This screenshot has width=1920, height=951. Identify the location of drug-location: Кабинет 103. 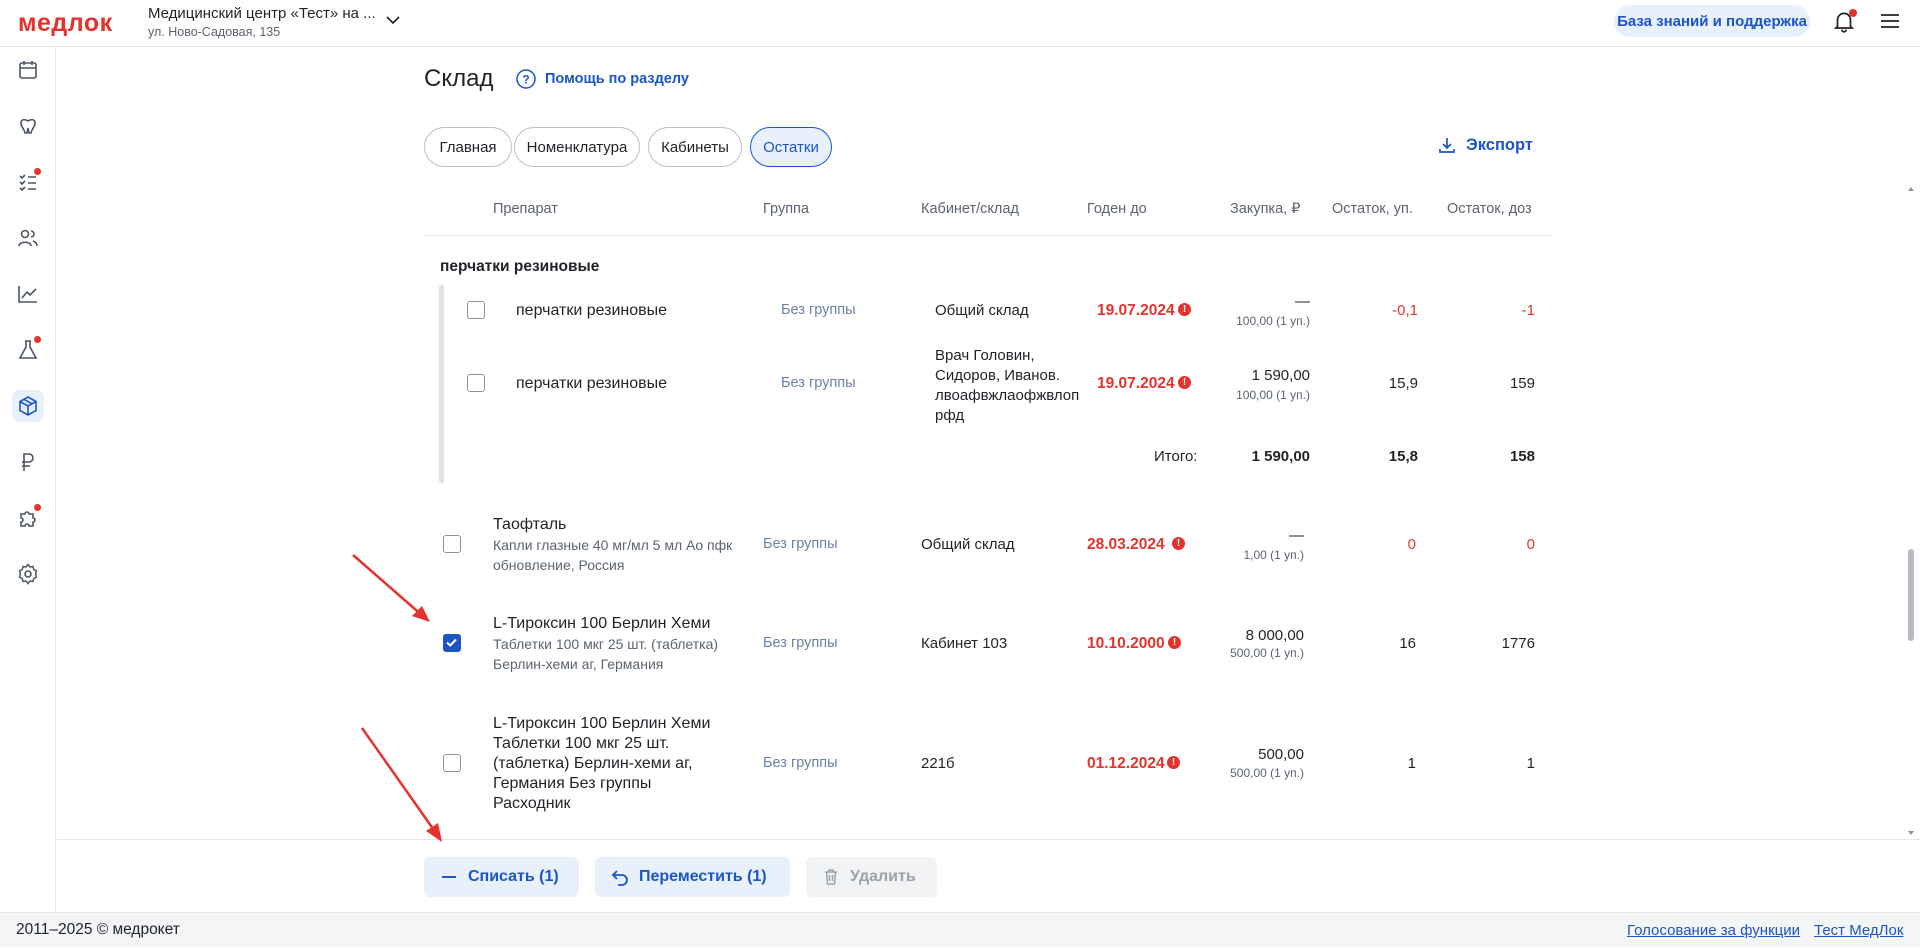
(964, 643).